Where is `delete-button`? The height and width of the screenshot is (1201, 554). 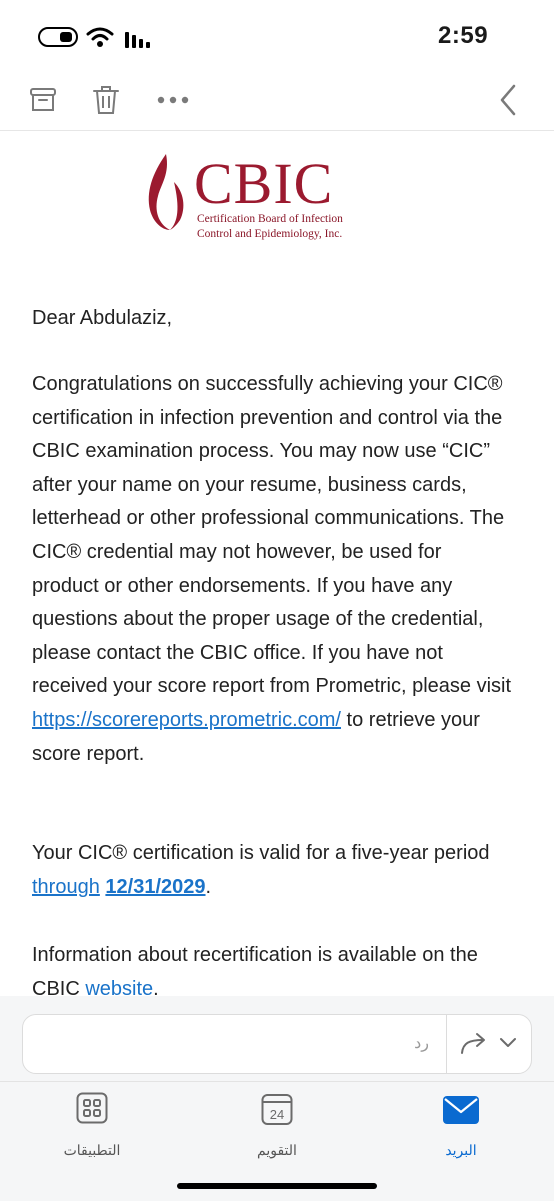 delete-button is located at coordinates (106, 100).